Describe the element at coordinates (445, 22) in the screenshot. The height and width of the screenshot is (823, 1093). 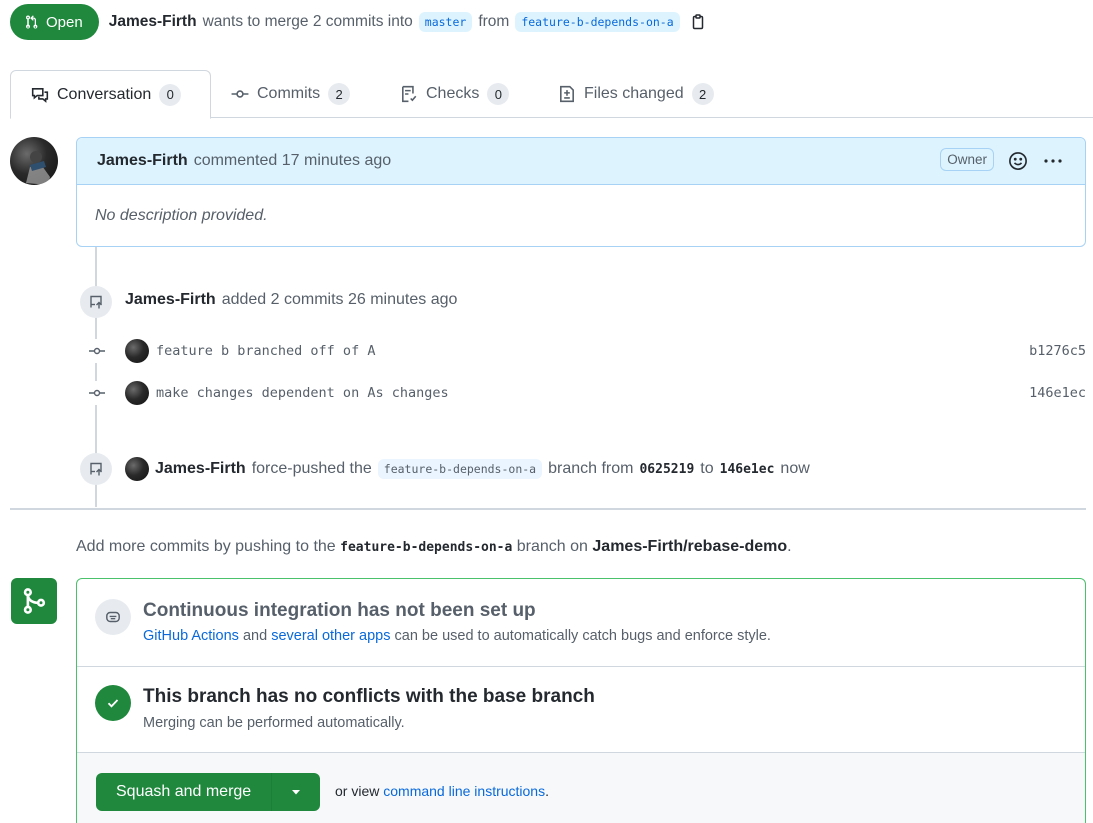
I see `base-branch-chip: master` at that location.